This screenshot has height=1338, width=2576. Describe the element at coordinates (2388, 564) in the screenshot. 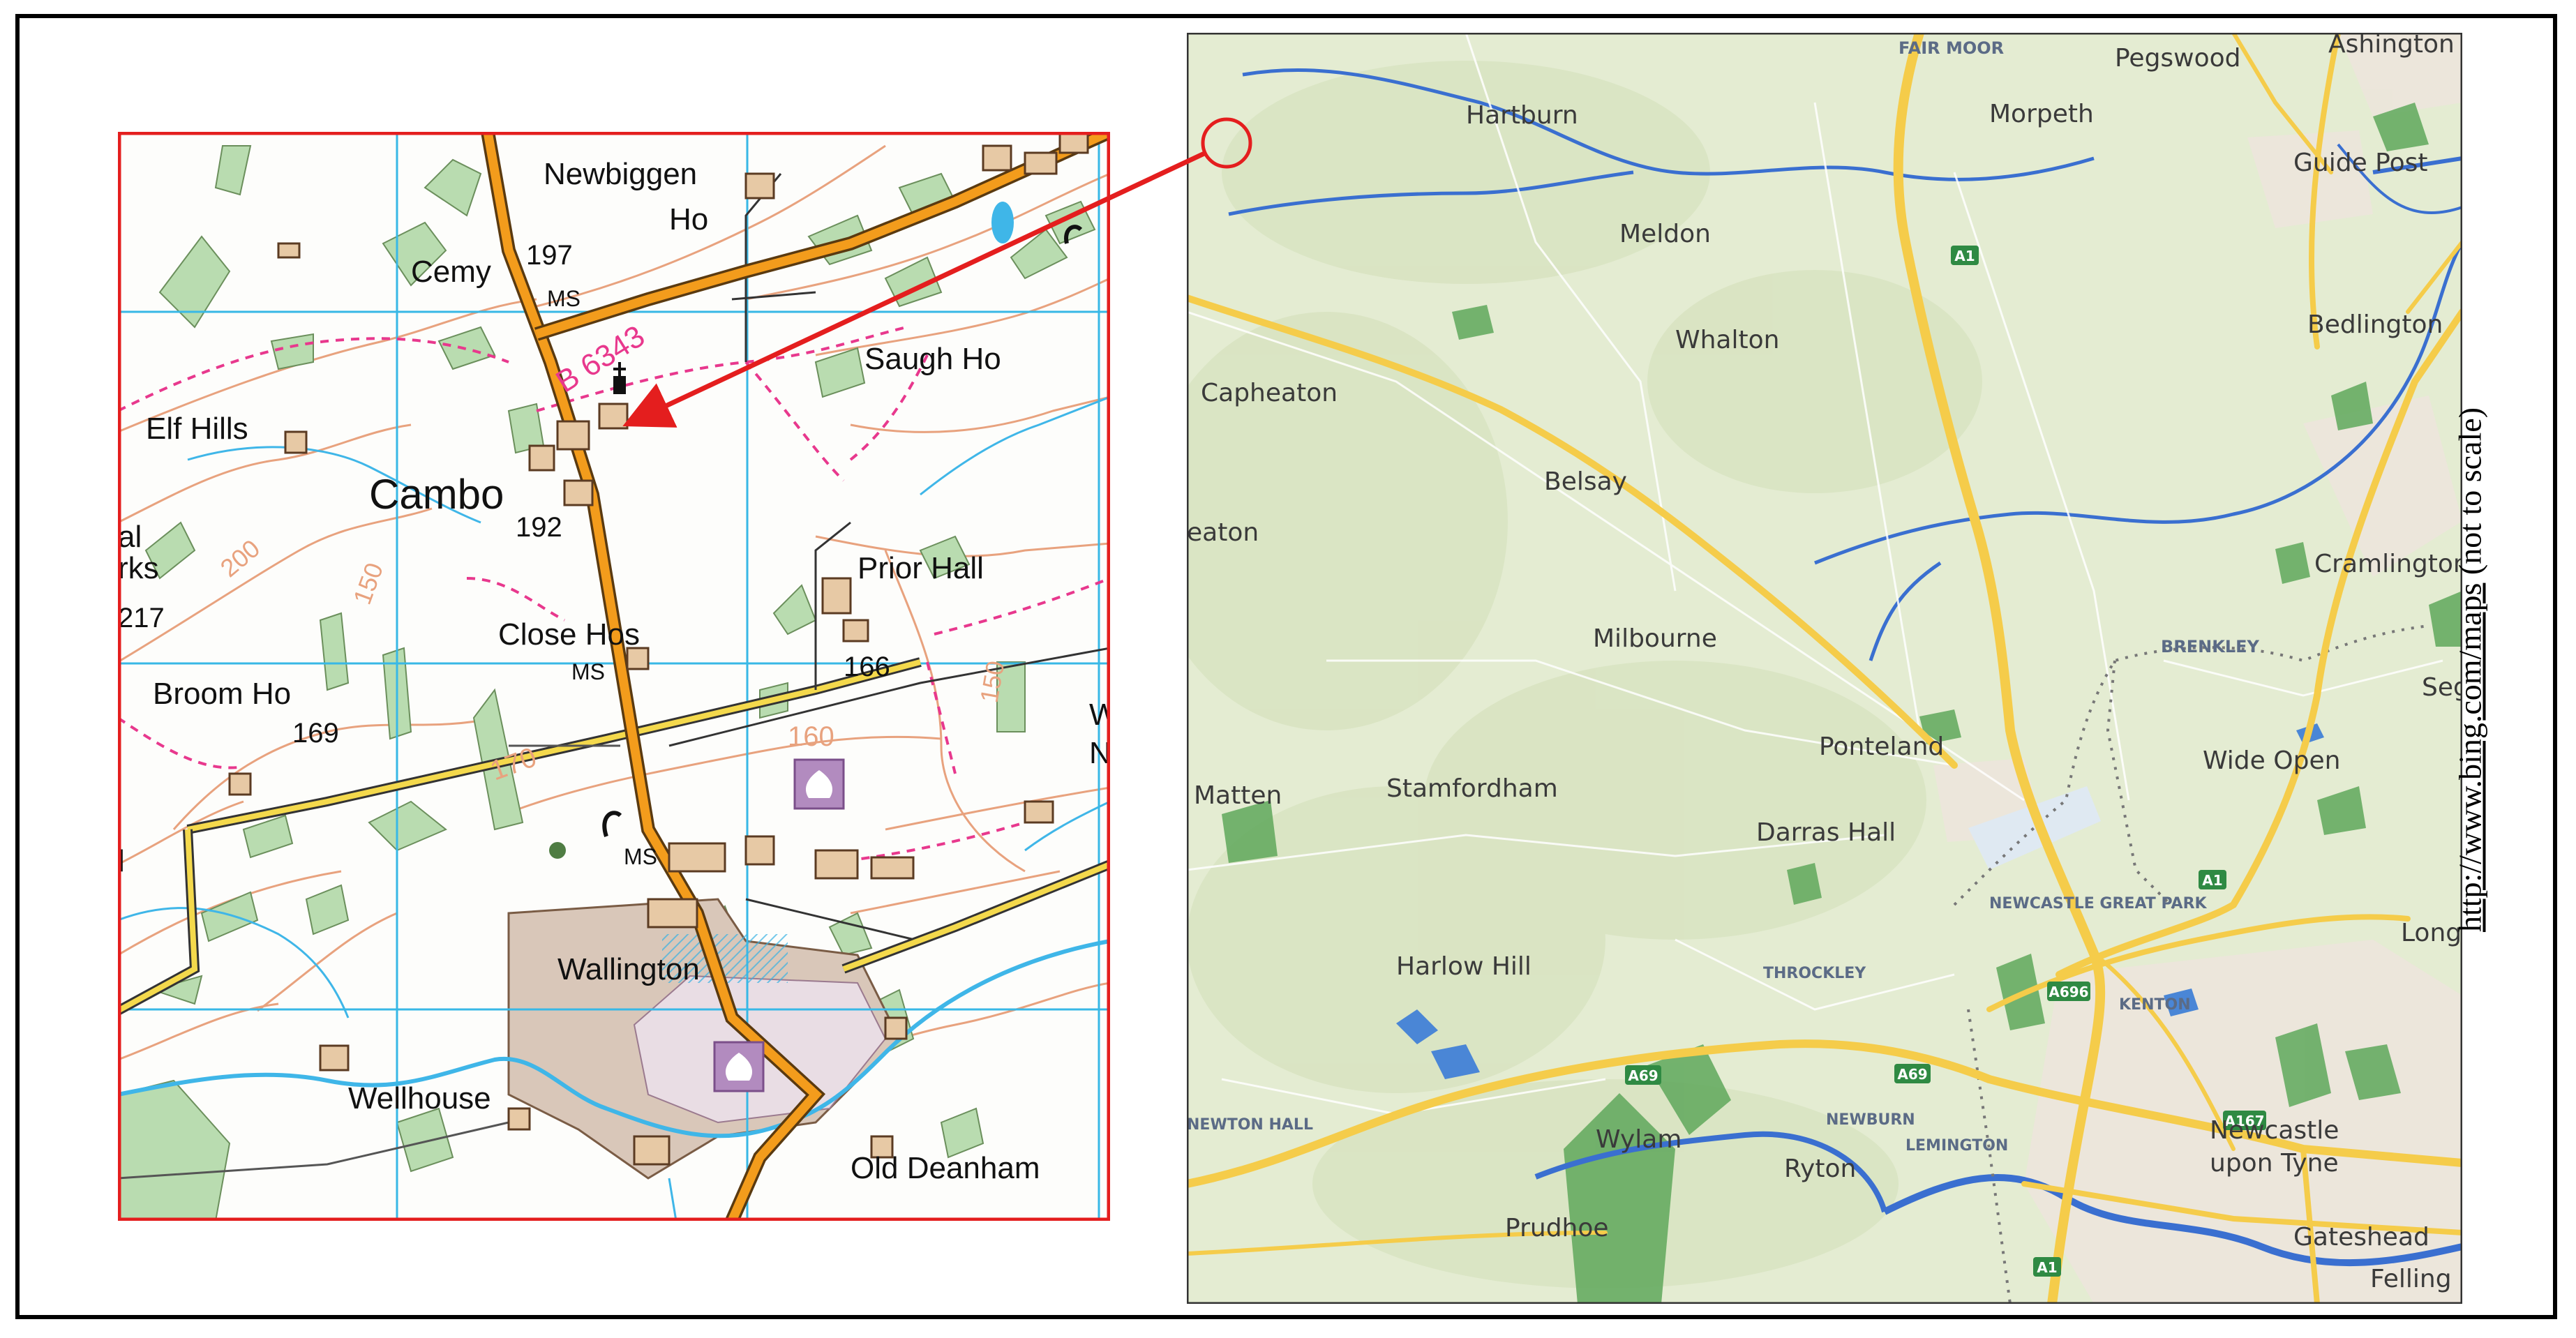

I see `place-cramlington: Cramlington` at that location.